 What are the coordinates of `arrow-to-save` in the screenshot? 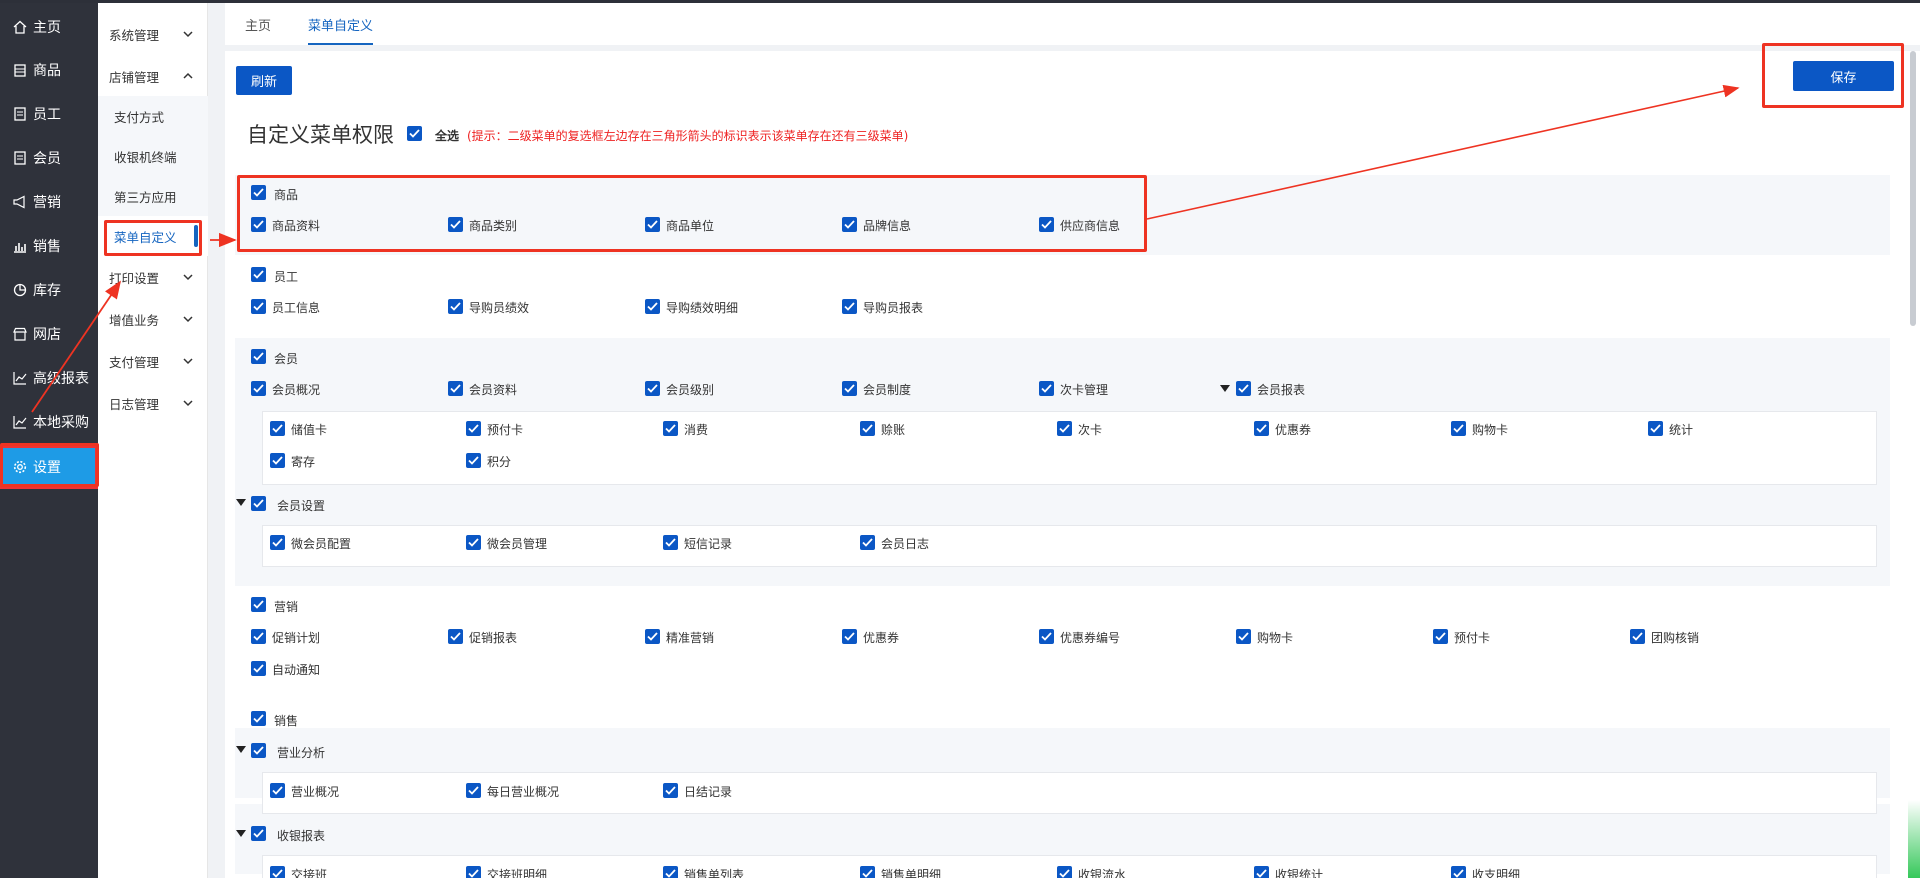 It's located at (1443, 152).